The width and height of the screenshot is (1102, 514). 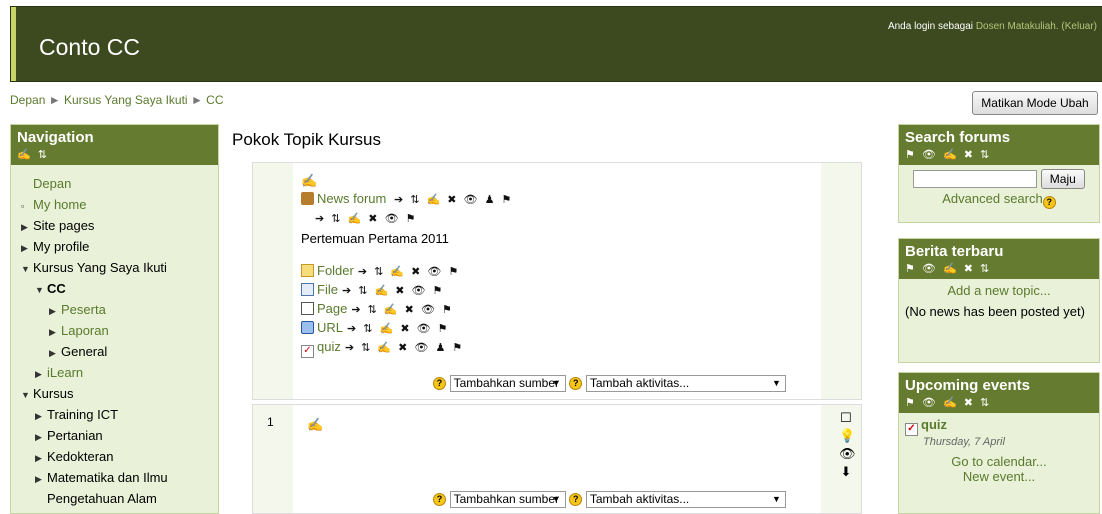 I want to click on sidebar-item: Depan, so click(x=114, y=183).